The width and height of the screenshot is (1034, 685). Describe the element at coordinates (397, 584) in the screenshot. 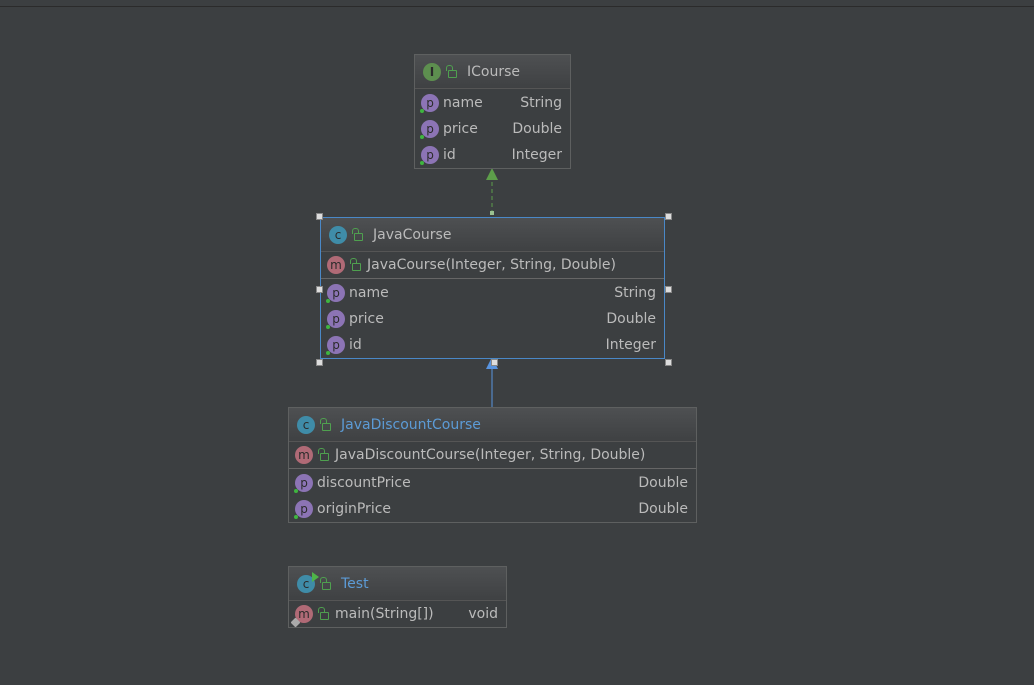

I see `class-header: c Test` at that location.